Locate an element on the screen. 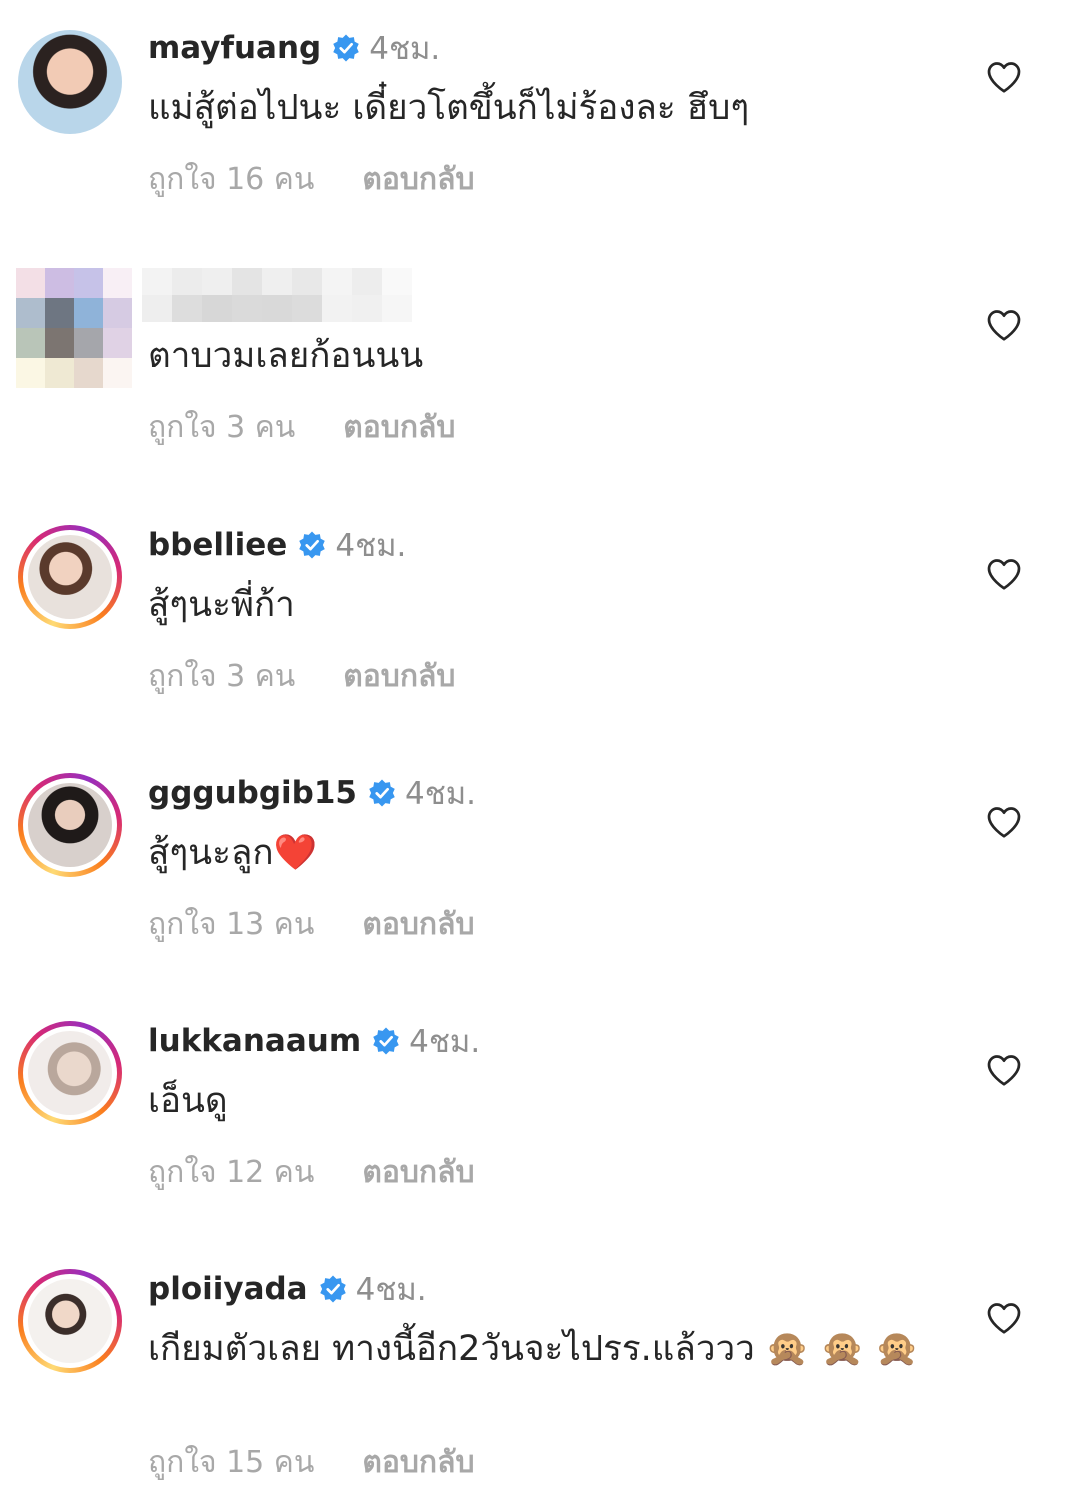 This screenshot has height=1508, width=1088. like-count: ถูกใจ 16 คน is located at coordinates (231, 179).